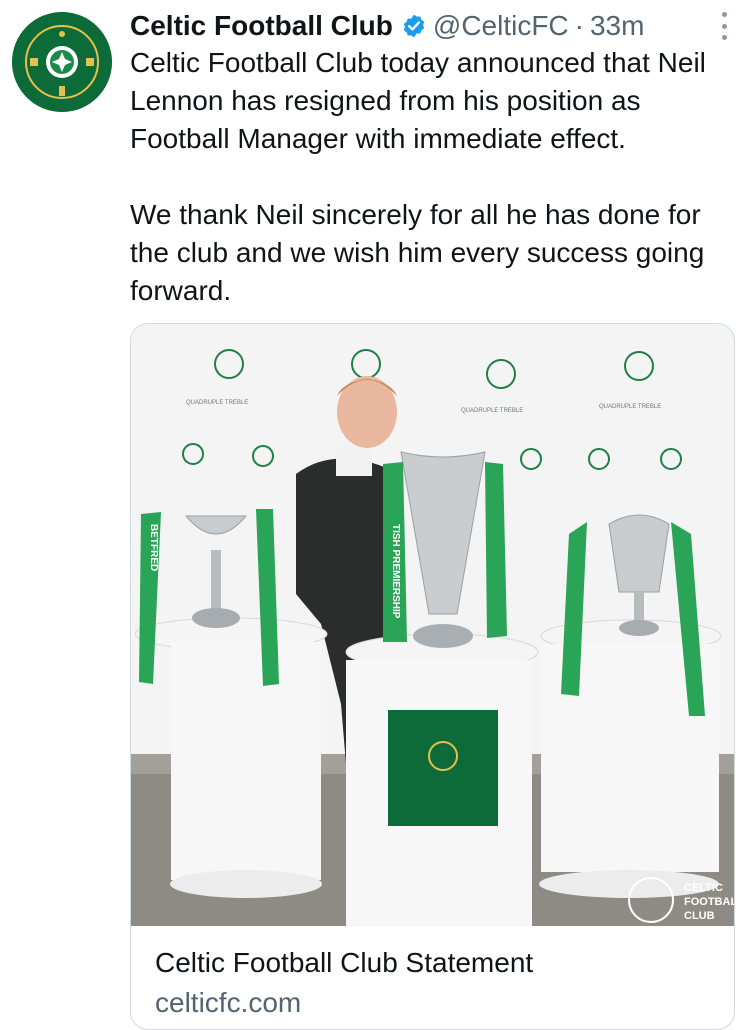 This screenshot has width=751, height=1030. Describe the element at coordinates (617, 26) in the screenshot. I see `timestamp: 33m` at that location.